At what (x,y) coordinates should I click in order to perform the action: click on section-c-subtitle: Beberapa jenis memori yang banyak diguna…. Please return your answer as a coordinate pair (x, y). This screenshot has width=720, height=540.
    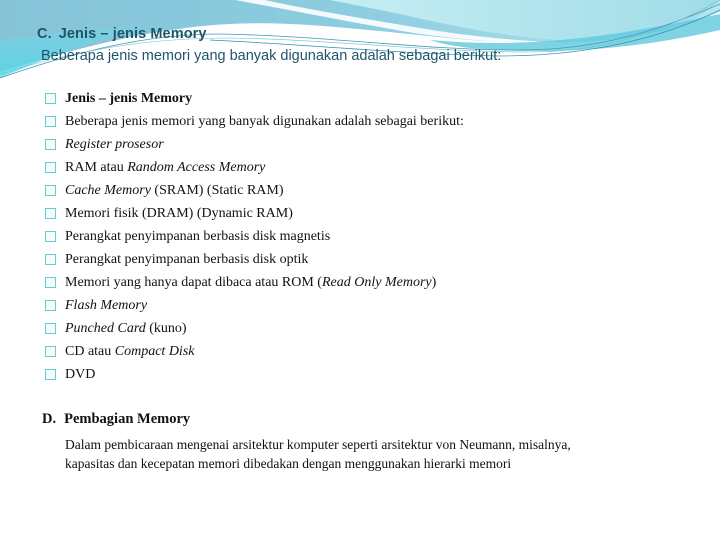
    Looking at the image, I should click on (271, 56).